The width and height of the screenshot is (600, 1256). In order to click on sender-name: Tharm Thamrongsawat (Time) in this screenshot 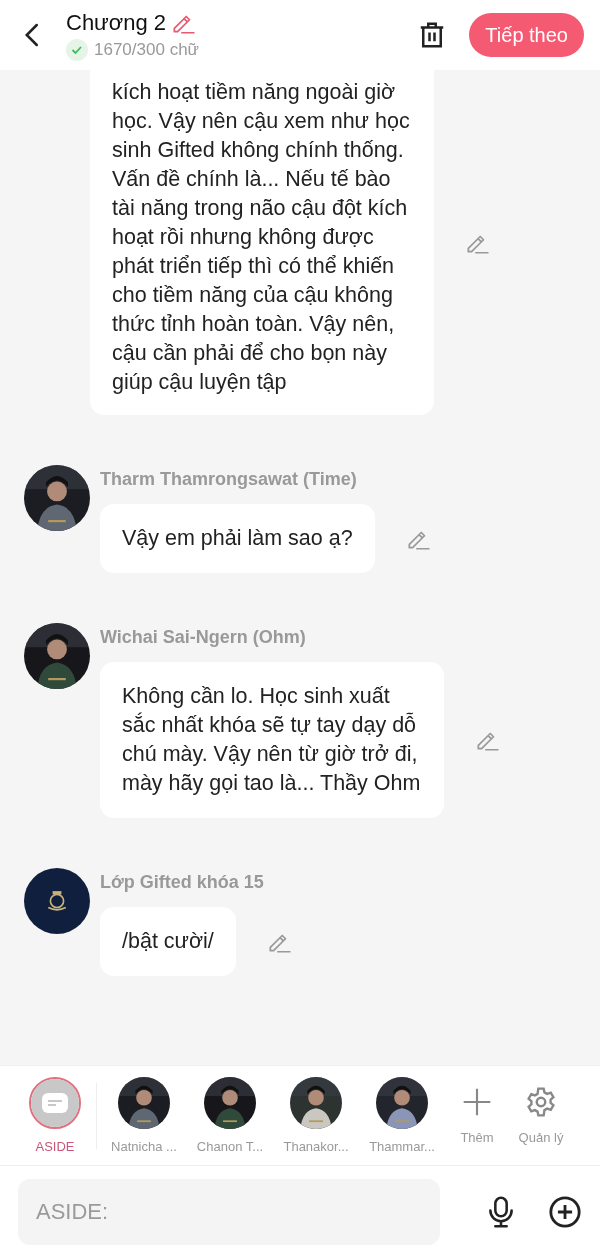, I will do `click(229, 479)`.